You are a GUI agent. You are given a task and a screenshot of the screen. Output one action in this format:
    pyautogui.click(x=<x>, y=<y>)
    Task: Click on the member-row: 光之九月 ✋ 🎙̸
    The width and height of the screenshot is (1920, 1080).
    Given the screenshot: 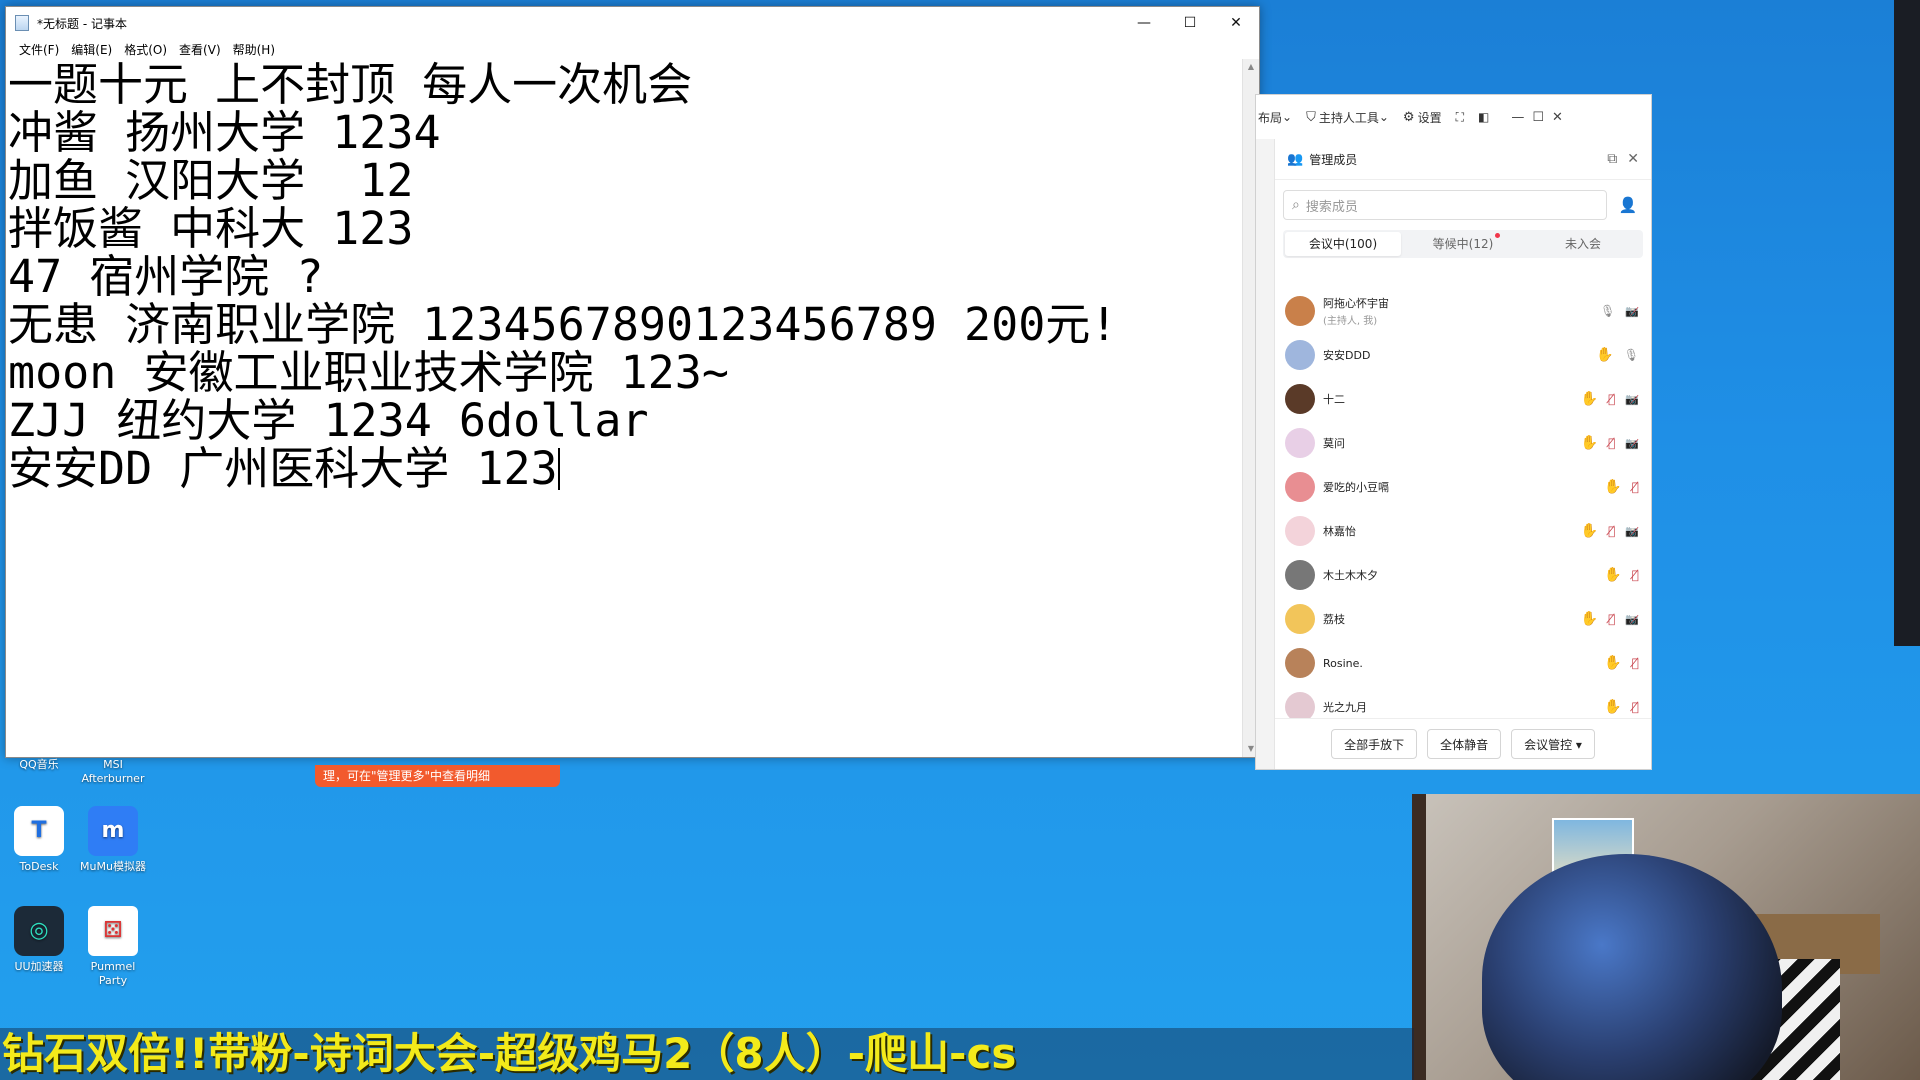 What is the action you would take?
    pyautogui.click(x=1463, y=702)
    